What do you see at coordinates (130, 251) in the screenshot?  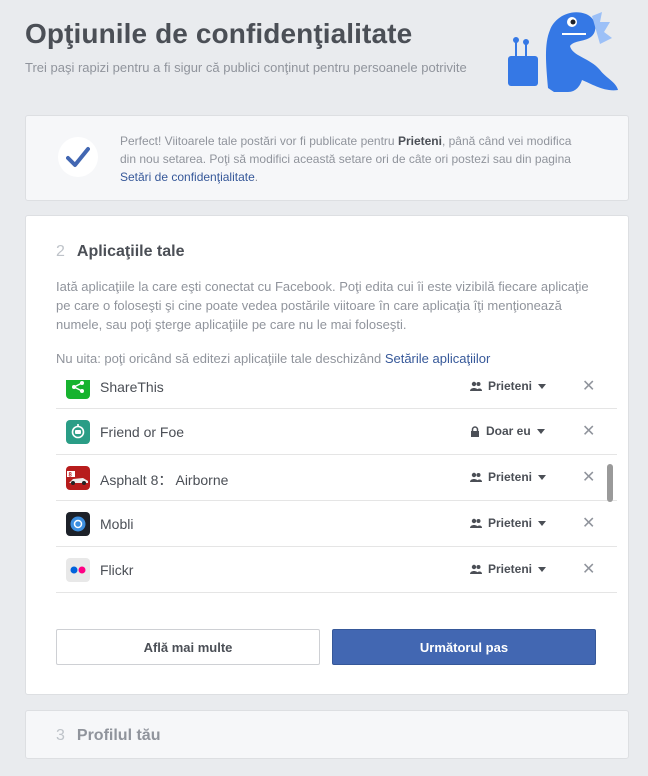 I see `step-title: Aplicaţiile tale` at bounding box center [130, 251].